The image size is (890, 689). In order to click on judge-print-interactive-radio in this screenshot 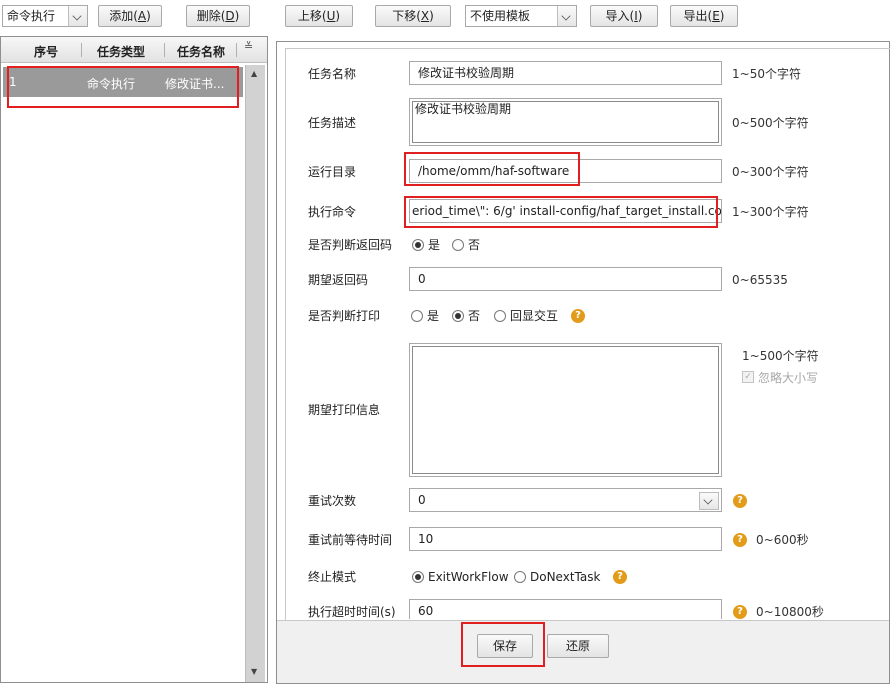, I will do `click(500, 316)`.